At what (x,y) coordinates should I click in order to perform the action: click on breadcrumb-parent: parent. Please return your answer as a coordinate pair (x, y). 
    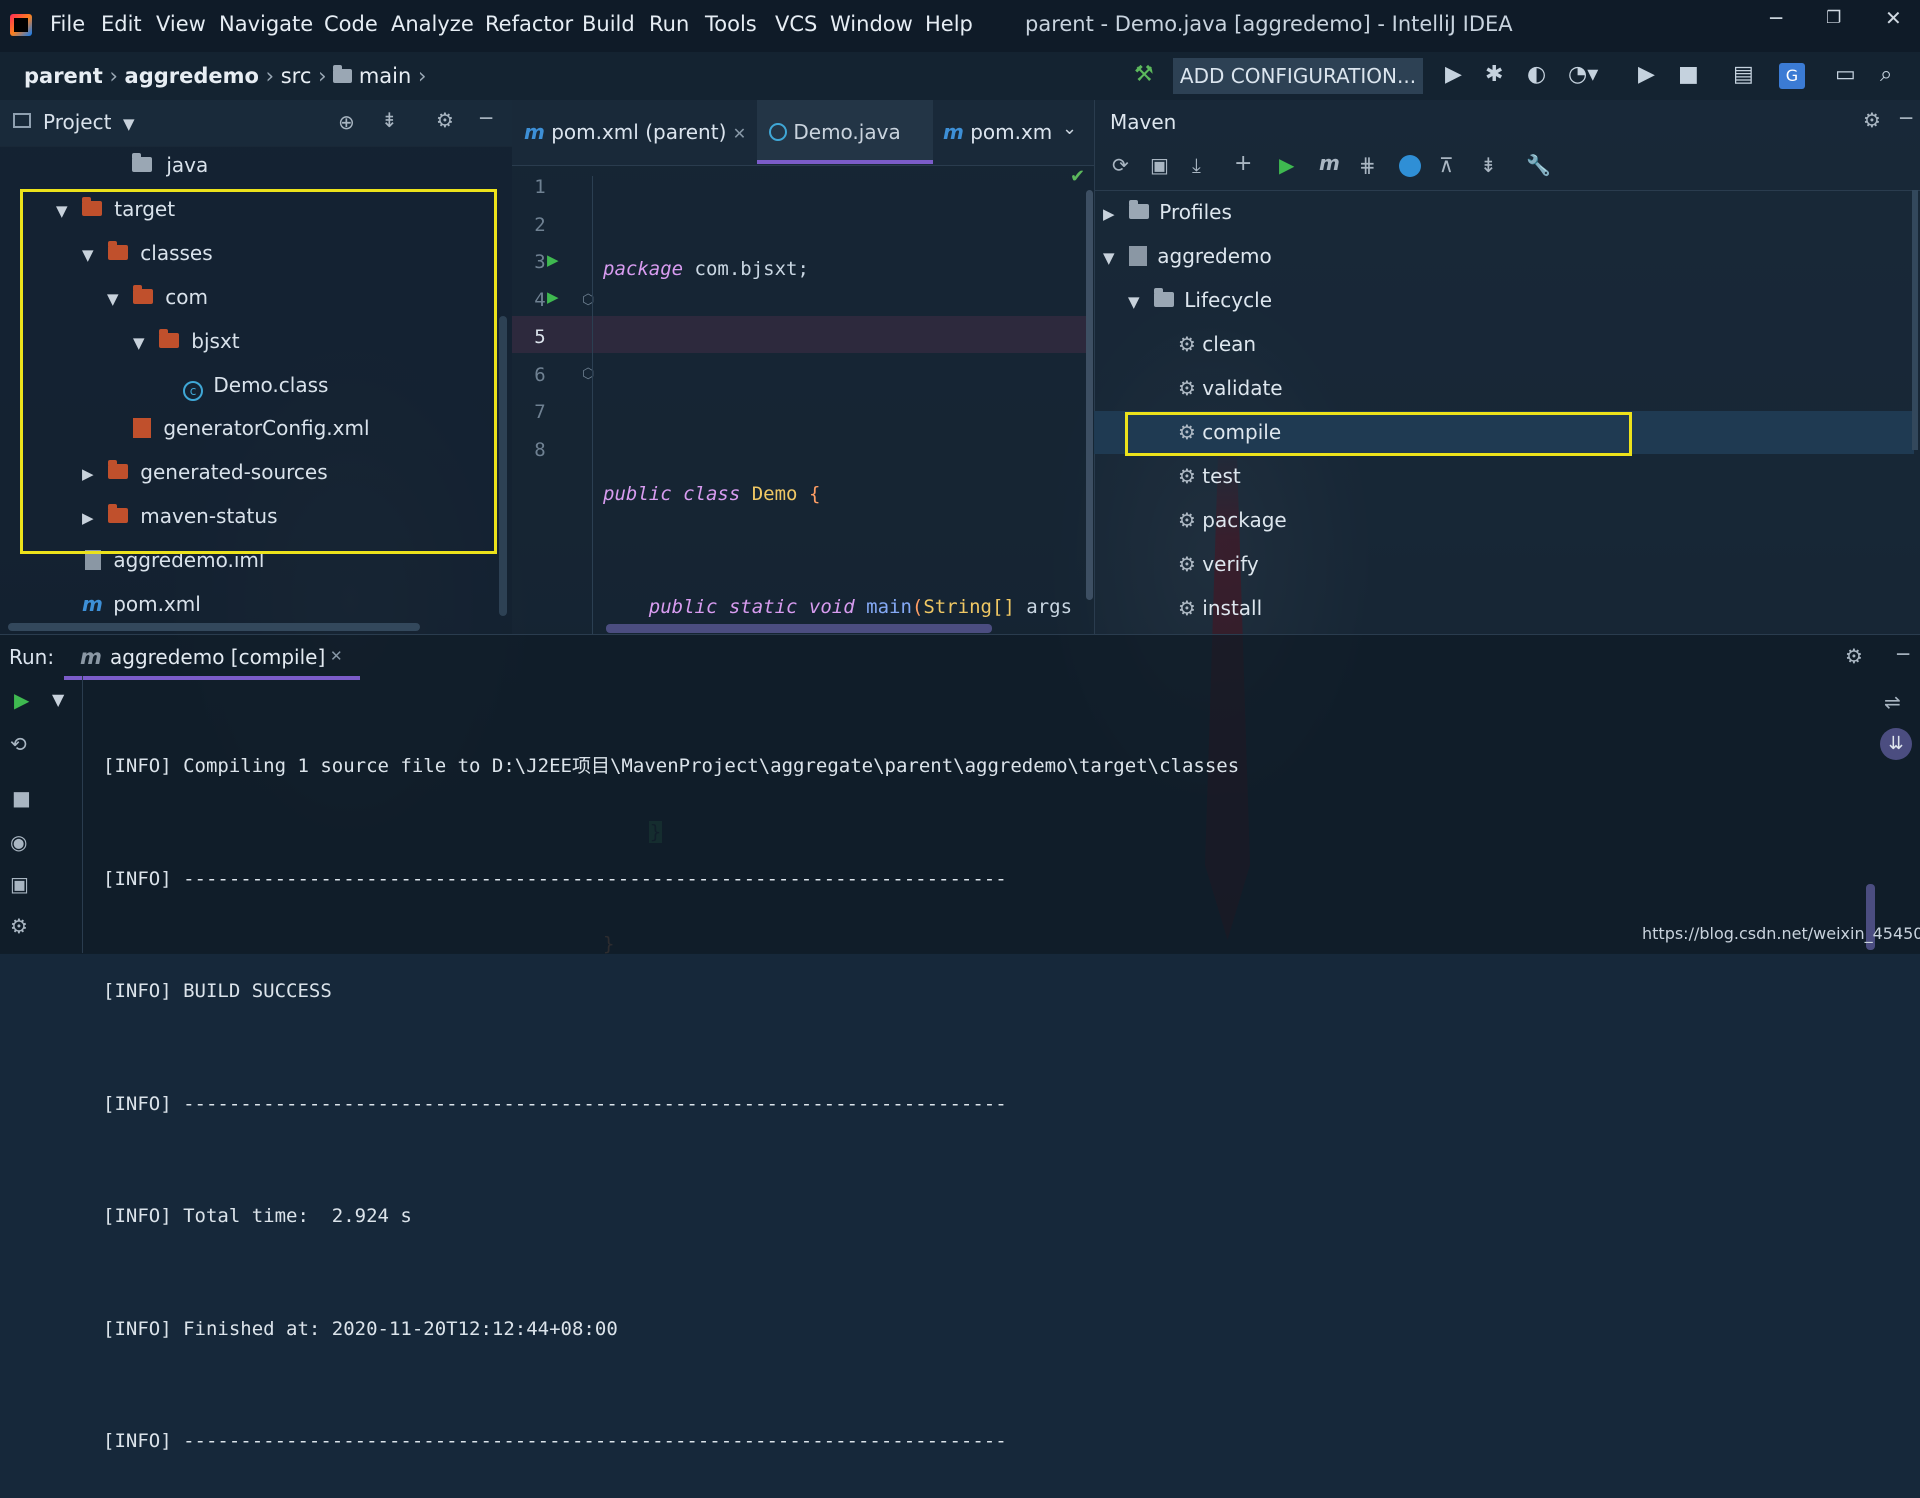
    Looking at the image, I should click on (63, 76).